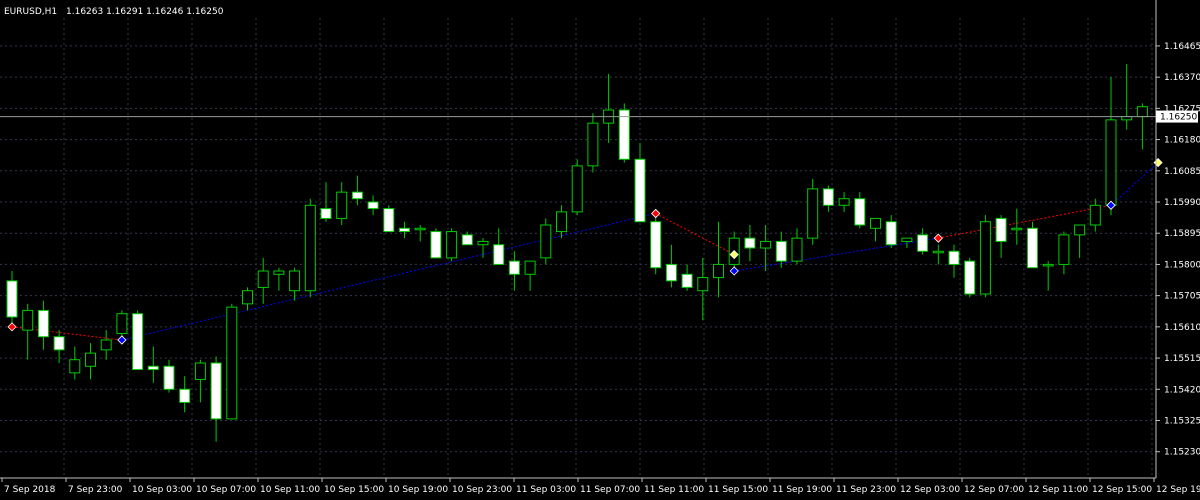 This screenshot has height=500, width=1200. I want to click on time-tick-label: 10 Sep 23:00, so click(482, 490).